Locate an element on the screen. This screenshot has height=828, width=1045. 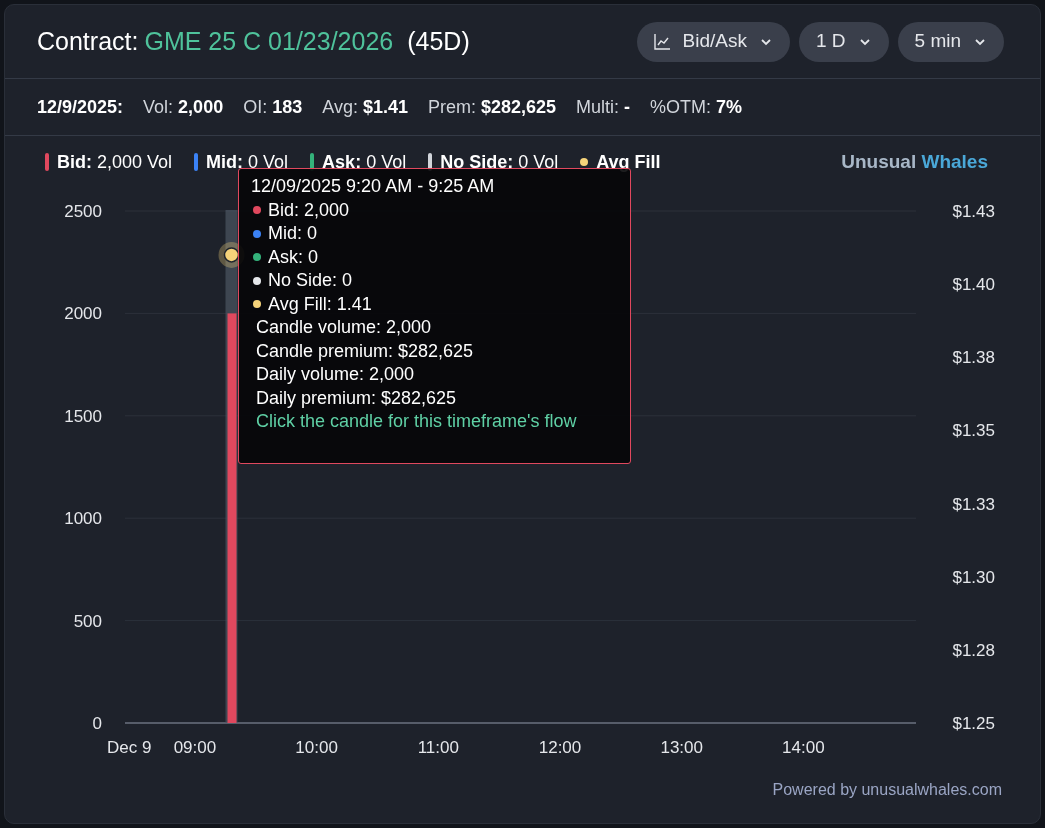
axis-label: Dec 9 is located at coordinates (129, 747).